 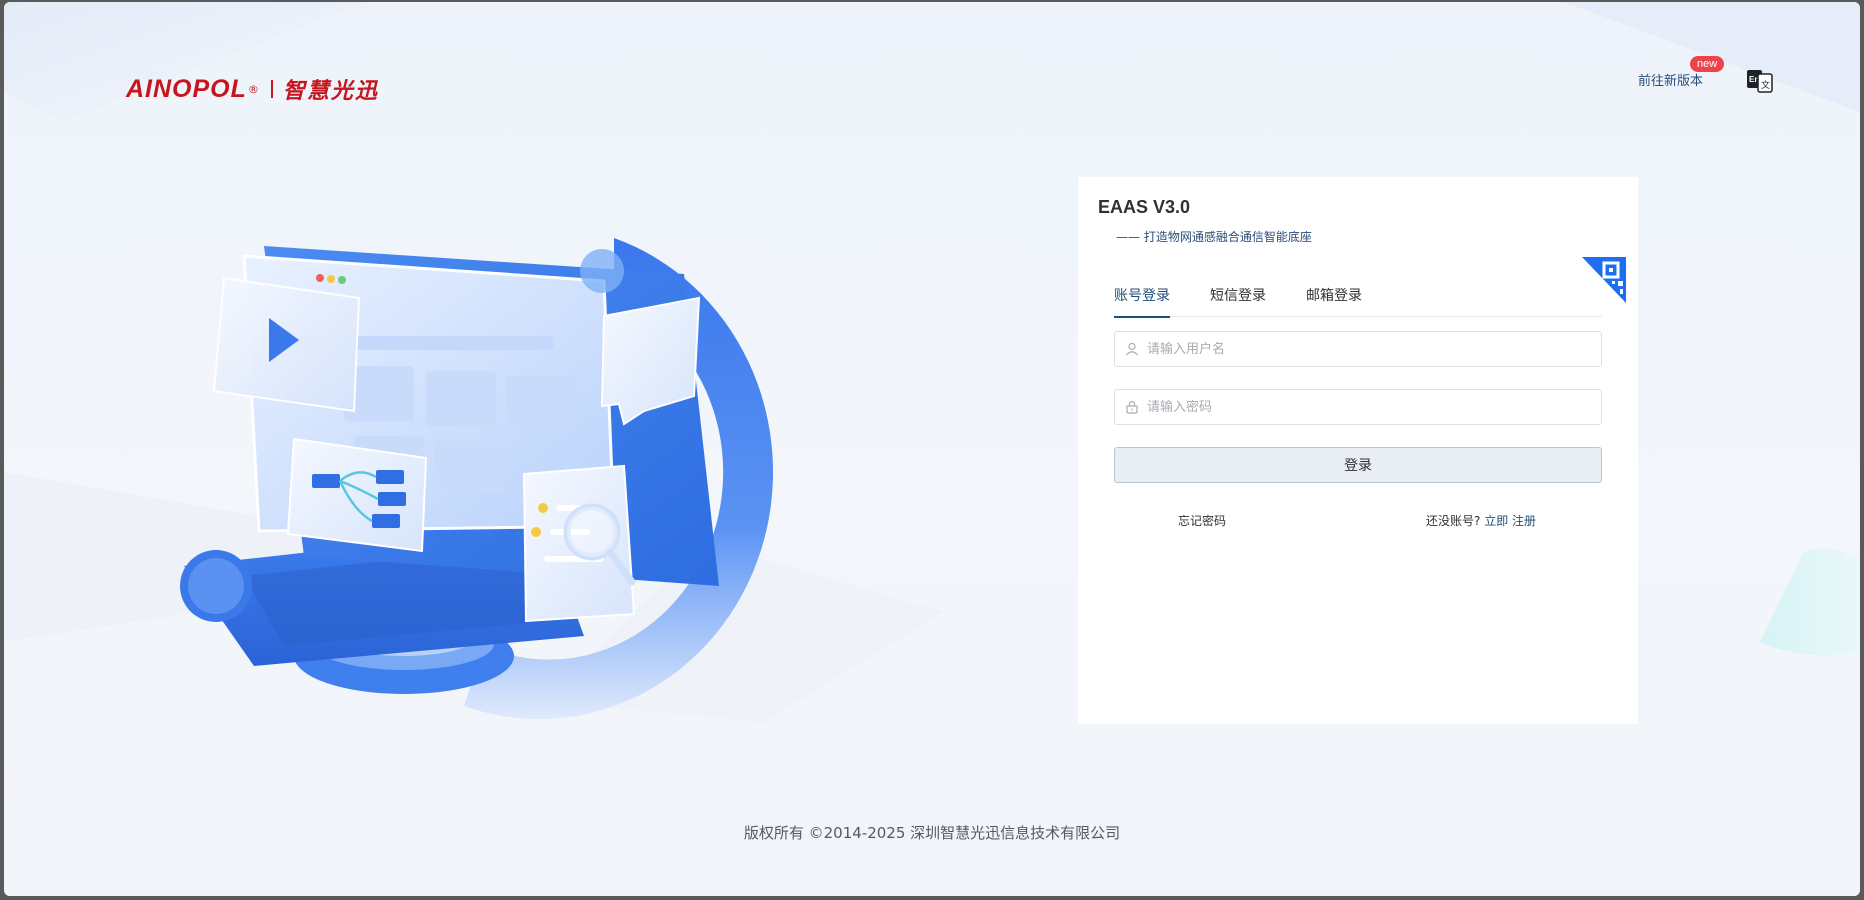 I want to click on login-method-tabs: 账号登录 短信登录 邮箱登录, so click(x=1358, y=301).